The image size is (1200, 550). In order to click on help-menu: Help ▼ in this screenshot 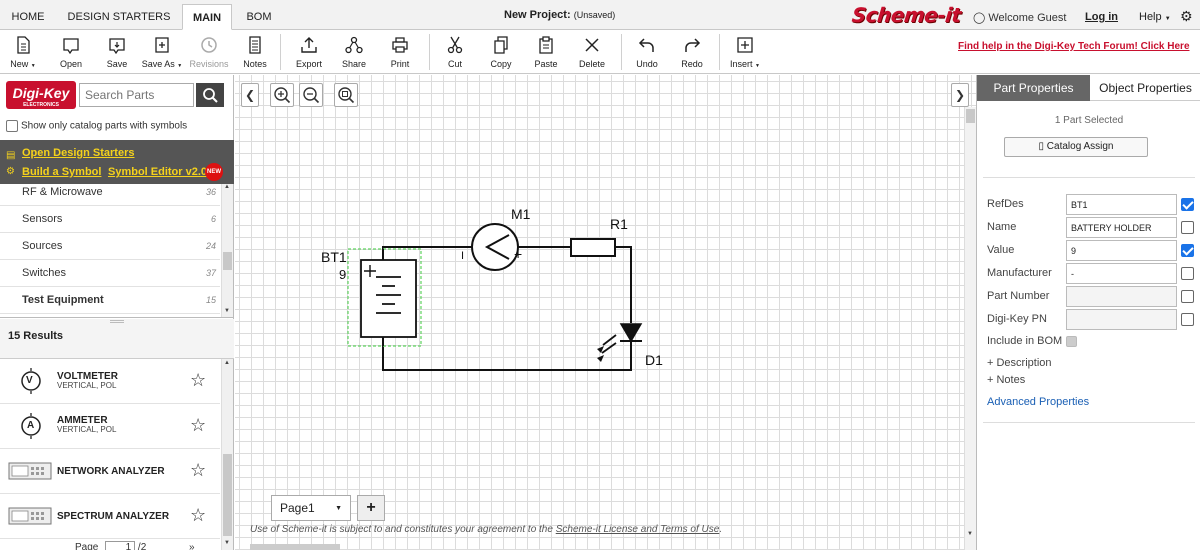, I will do `click(1155, 17)`.